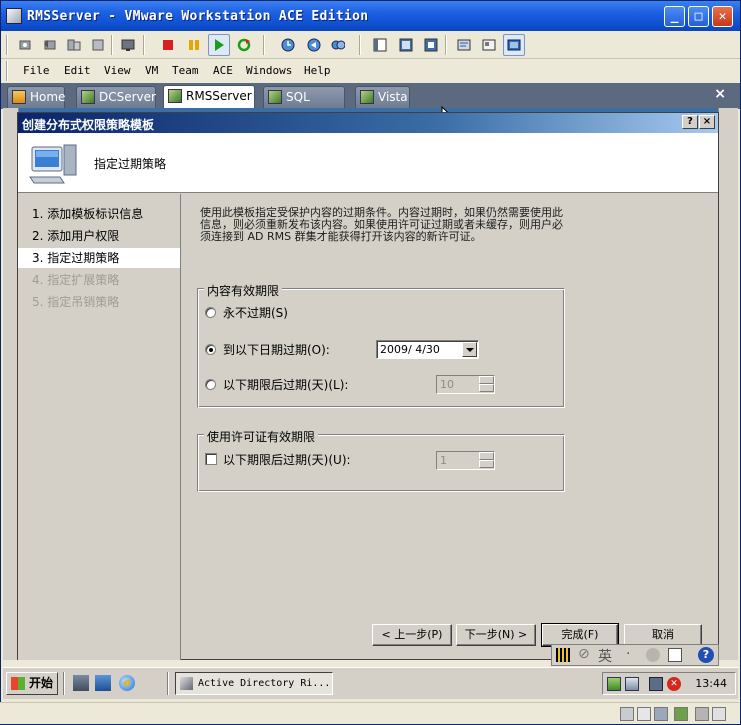 This screenshot has width=741, height=725. Describe the element at coordinates (674, 16) in the screenshot. I see `minimize-button: _` at that location.